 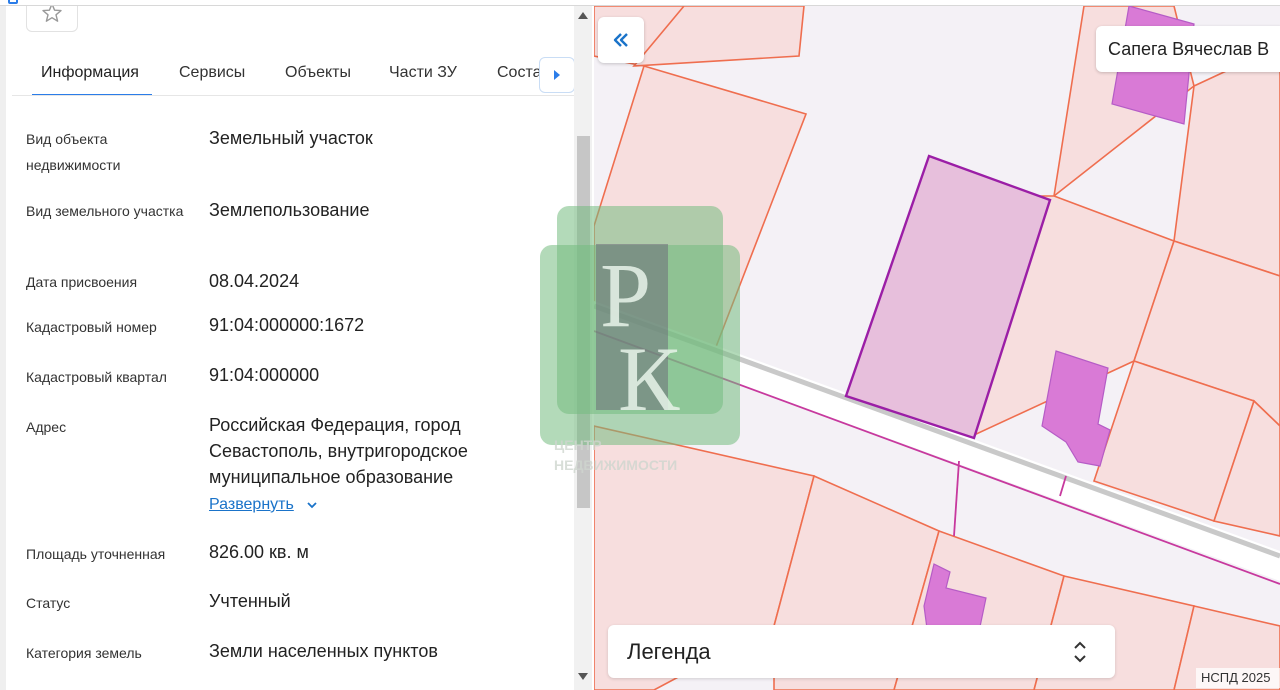 I want to click on tab-info: Информация, so click(x=92, y=72).